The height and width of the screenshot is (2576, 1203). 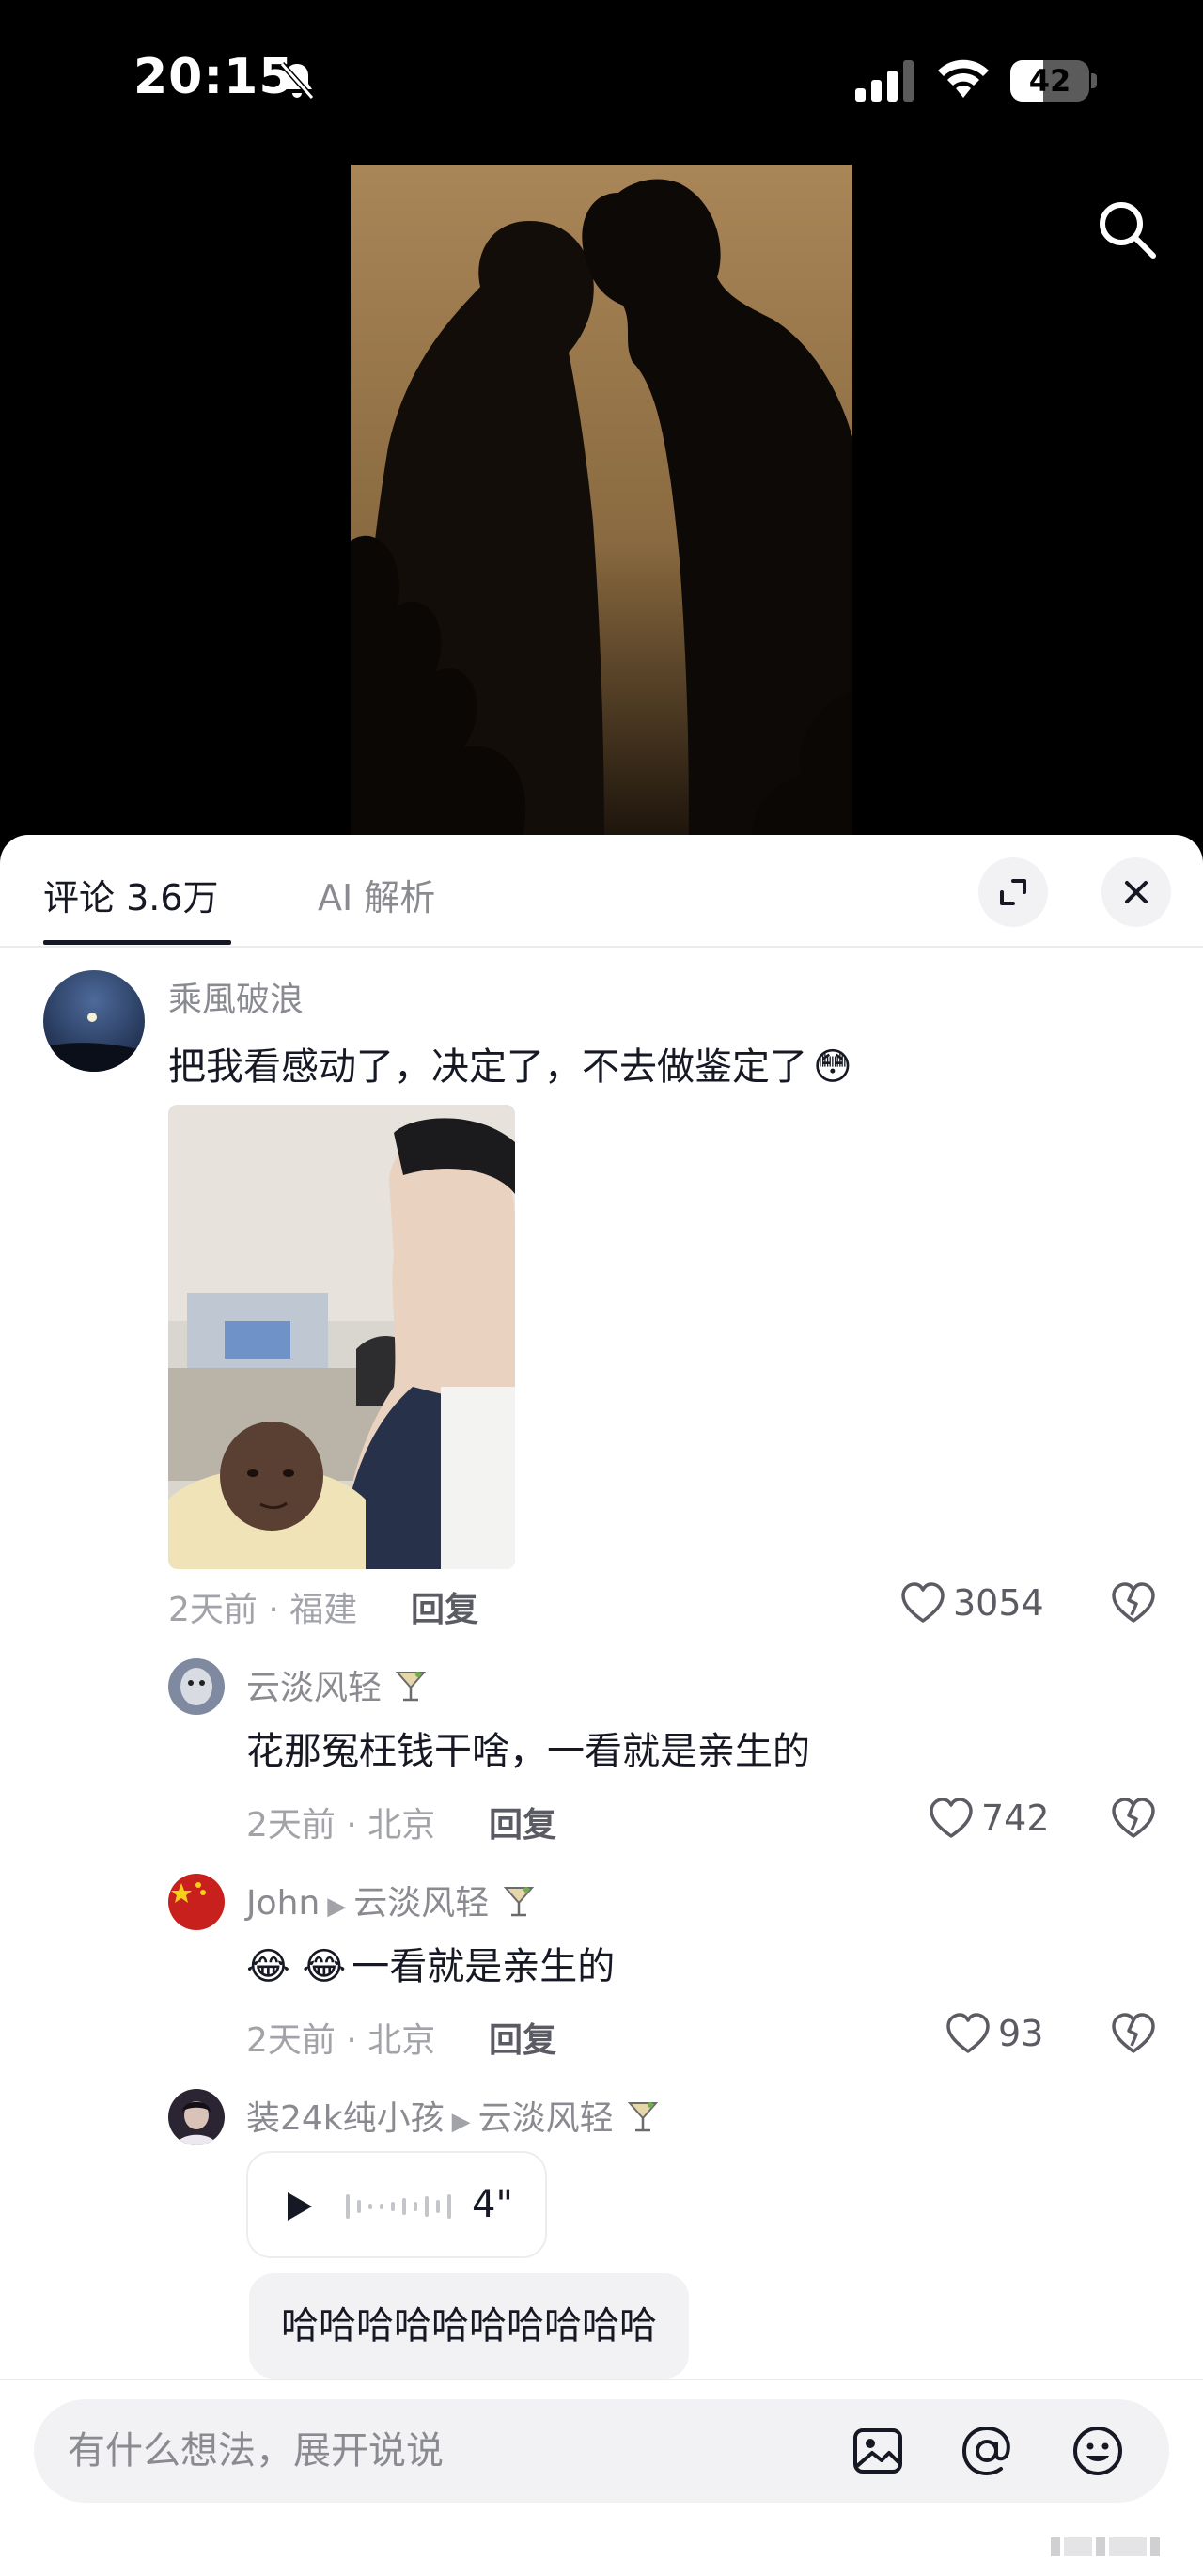 I want to click on comment-image, so click(x=341, y=1337).